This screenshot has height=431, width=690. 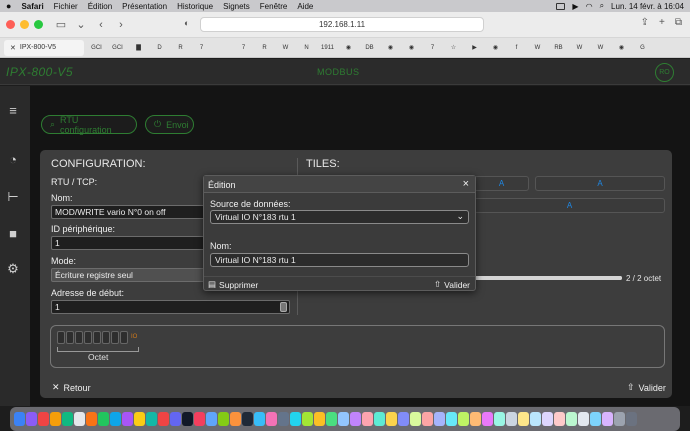 What do you see at coordinates (516, 48) in the screenshot?
I see `favorite-item: f` at bounding box center [516, 48].